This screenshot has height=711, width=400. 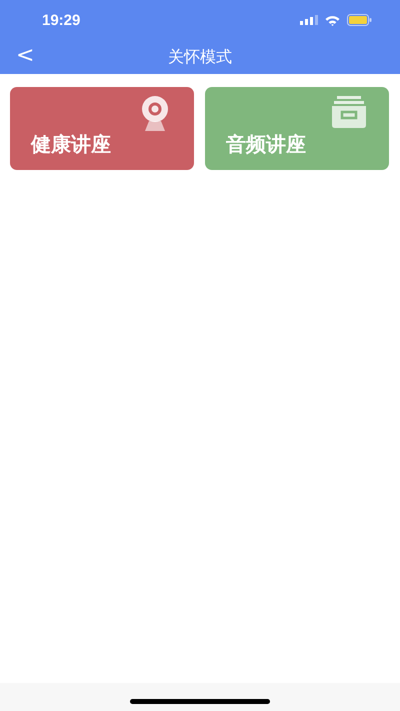 I want to click on signal-icon, so click(x=309, y=20).